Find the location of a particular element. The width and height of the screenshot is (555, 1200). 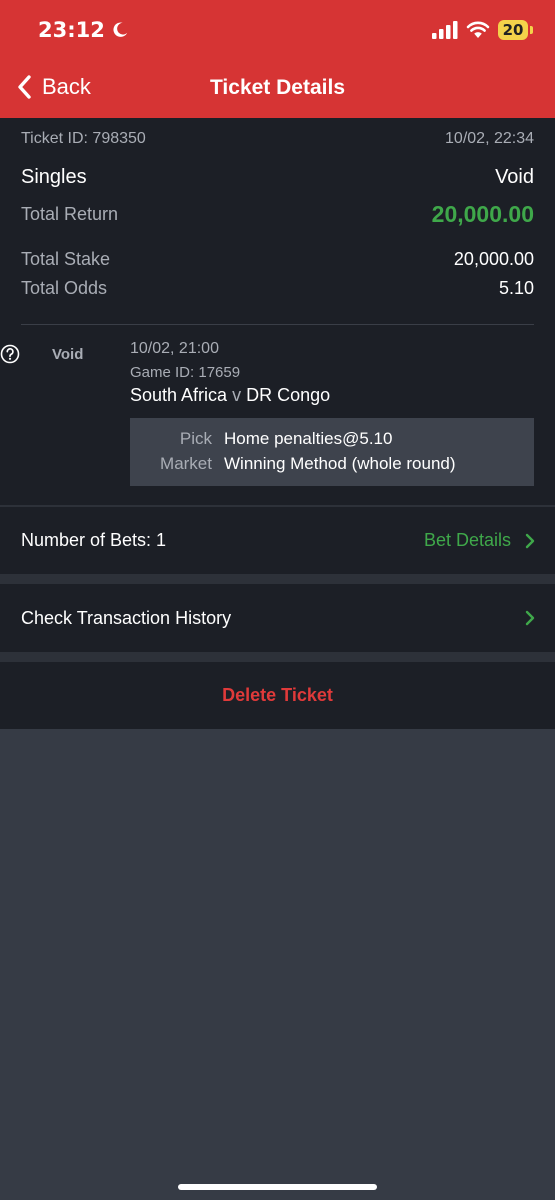

bet-type: Singles is located at coordinates (54, 177).